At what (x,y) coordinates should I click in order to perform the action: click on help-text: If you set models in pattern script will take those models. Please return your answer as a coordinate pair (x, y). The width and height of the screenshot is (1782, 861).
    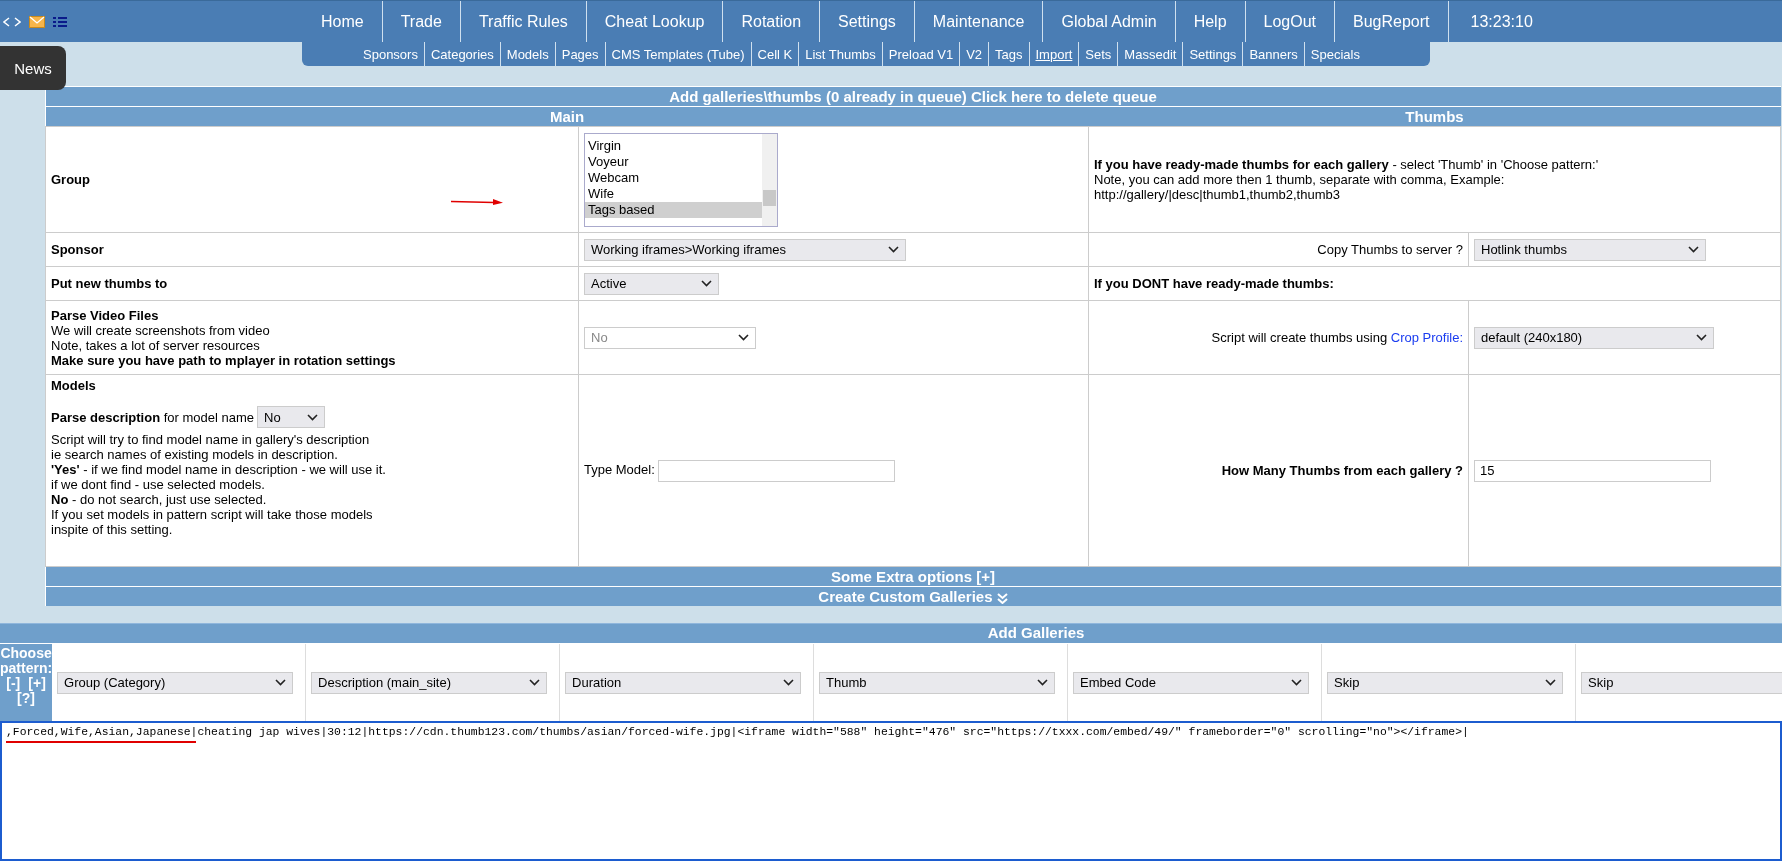
    Looking at the image, I should click on (212, 514).